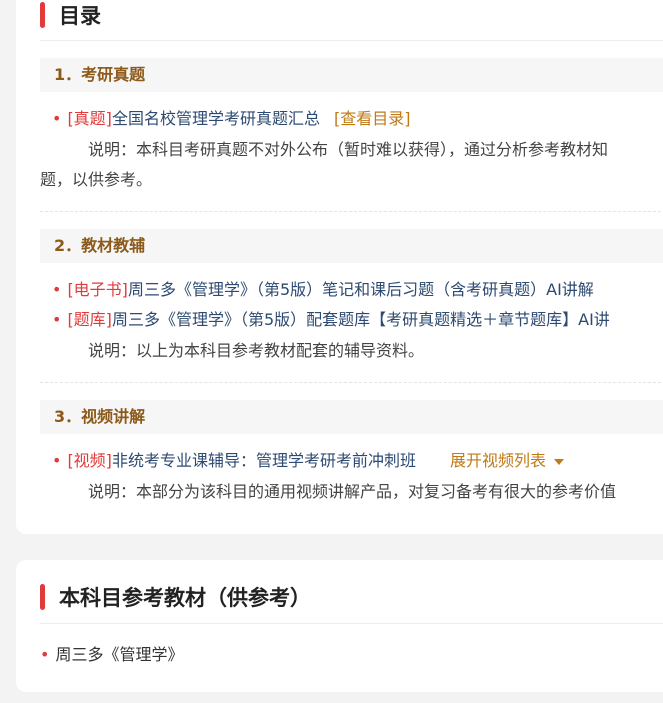  What do you see at coordinates (89, 319) in the screenshot?
I see `item-tag: [题库]` at bounding box center [89, 319].